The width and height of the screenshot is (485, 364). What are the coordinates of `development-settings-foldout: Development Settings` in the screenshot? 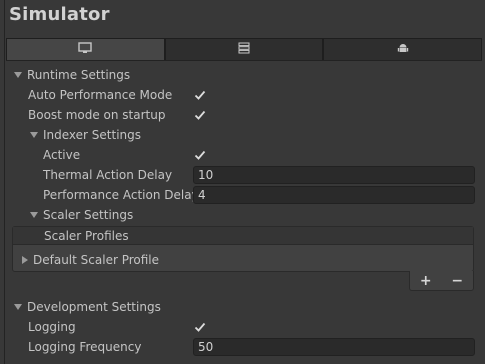 It's located at (87, 307).